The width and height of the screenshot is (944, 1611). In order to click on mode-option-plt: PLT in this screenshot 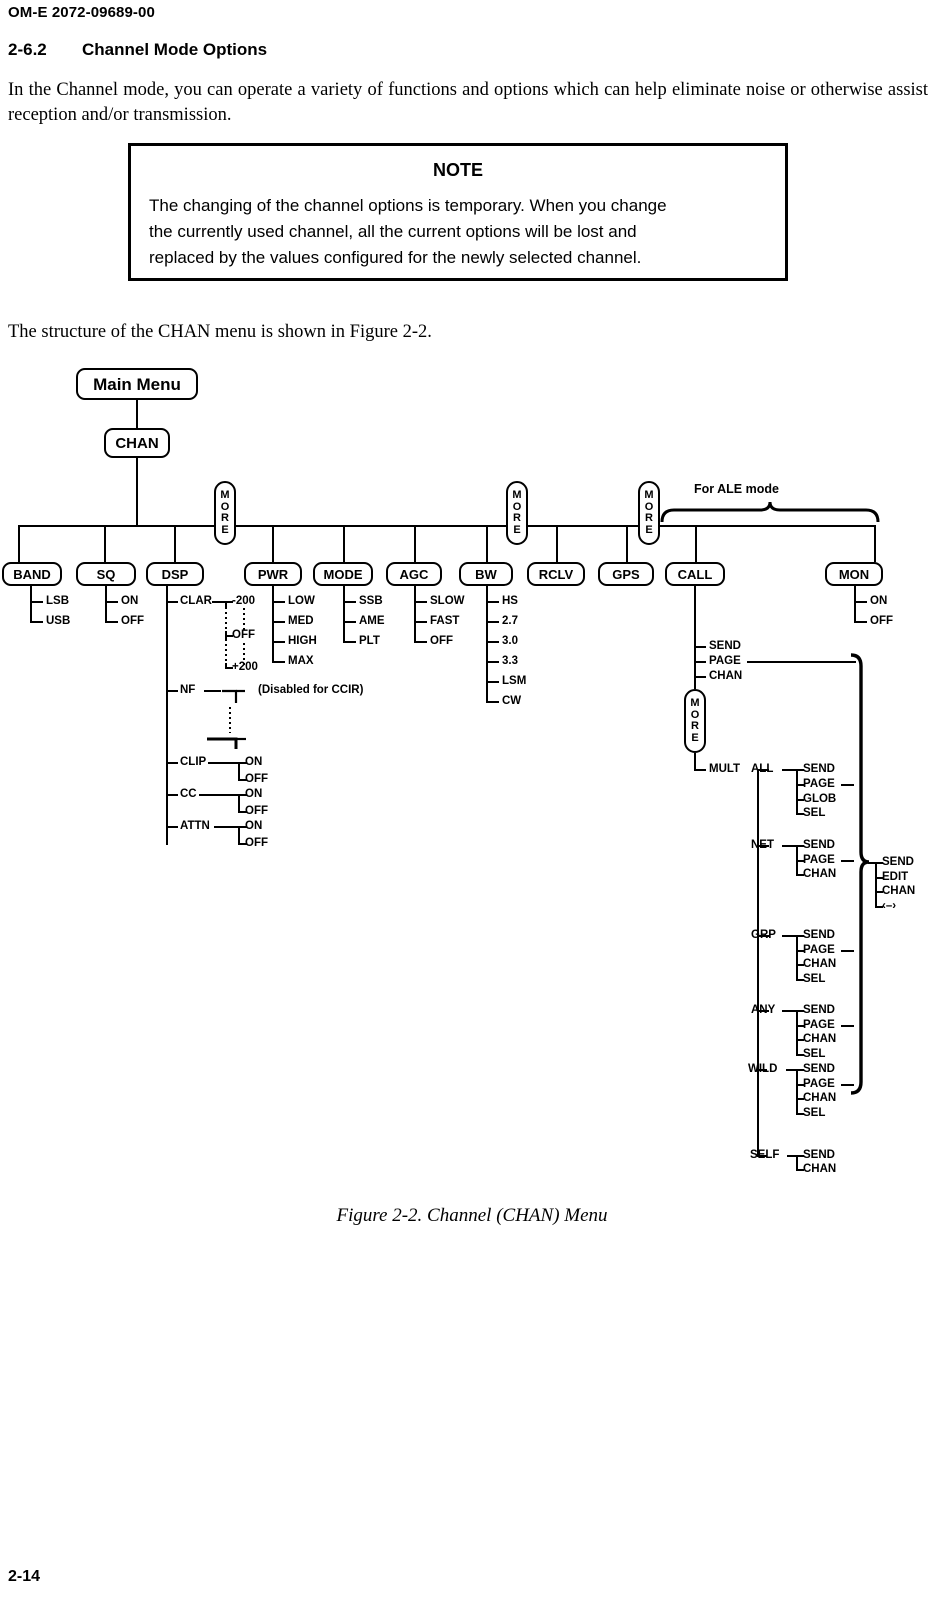, I will do `click(369, 641)`.